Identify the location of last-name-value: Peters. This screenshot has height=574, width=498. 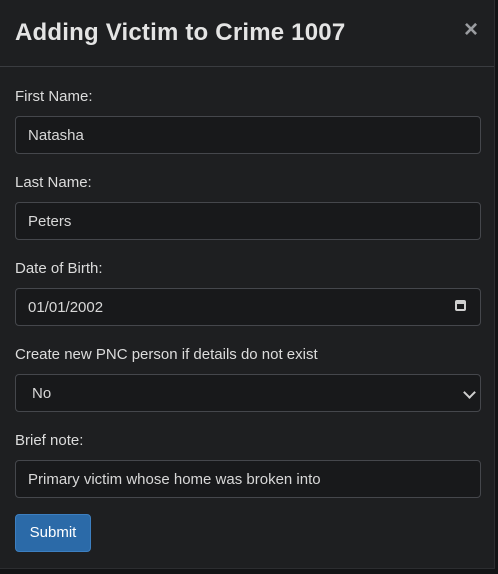
(50, 221).